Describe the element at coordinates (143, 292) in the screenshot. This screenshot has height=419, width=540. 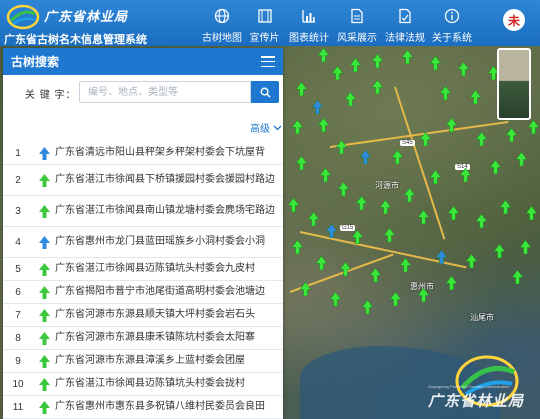
I see `result-row: 6 广东省揭阳市普宁市池尾街道高明村委会池塘边` at that location.